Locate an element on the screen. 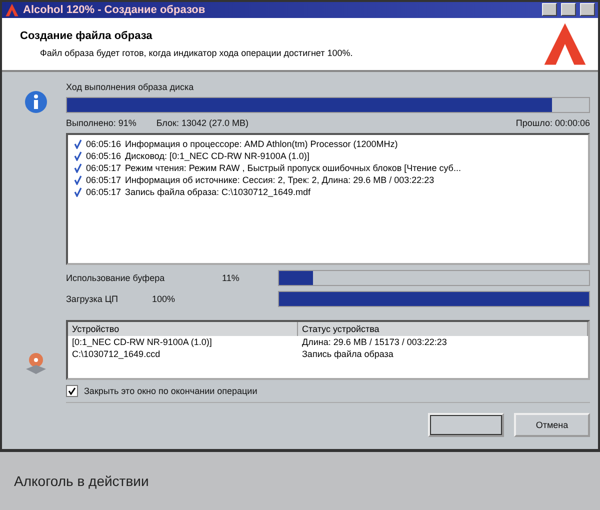  column-header: Устройство is located at coordinates (183, 329).